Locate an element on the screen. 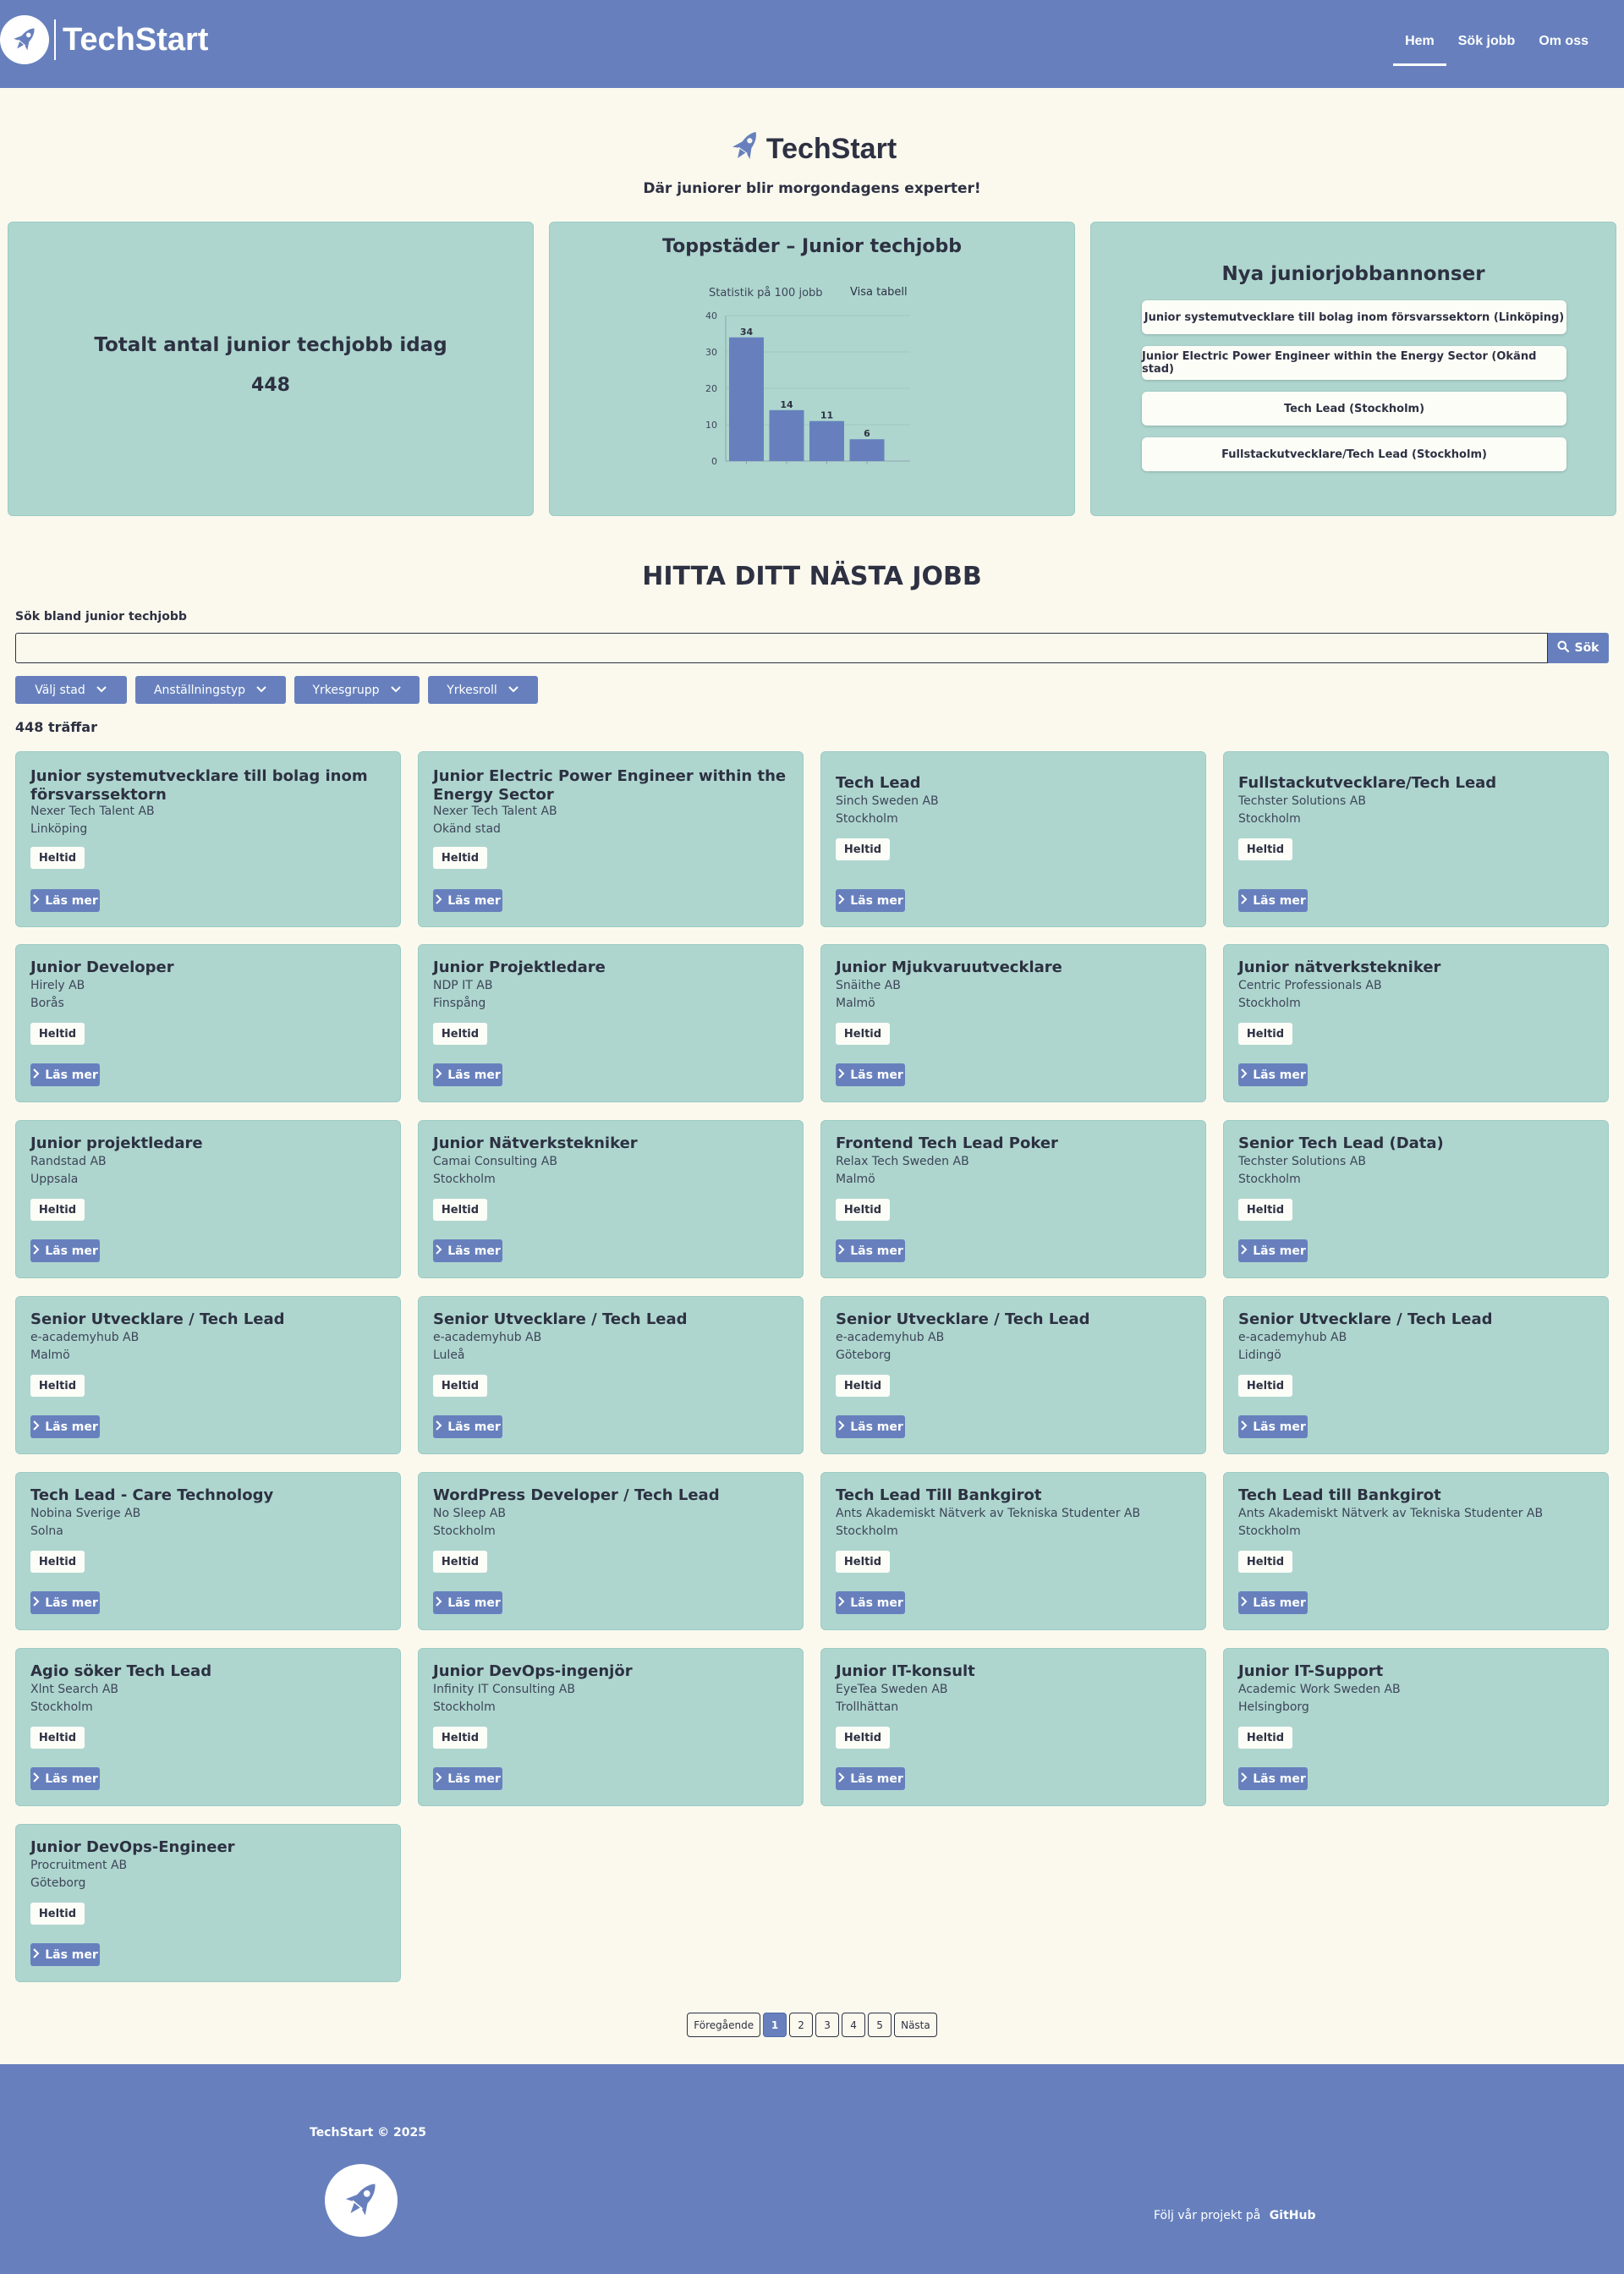 The image size is (1624, 2274). filter-city-dropdown: Välj stad is located at coordinates (71, 690).